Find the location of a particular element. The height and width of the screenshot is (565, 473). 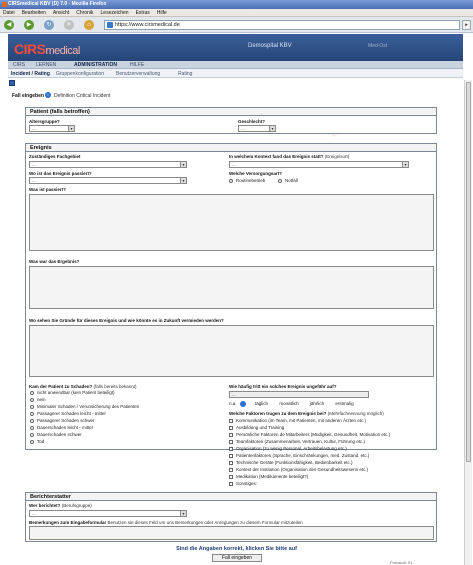

subnav-gruppenkonfiguration: Gruppenkonfiguration is located at coordinates (80, 74).